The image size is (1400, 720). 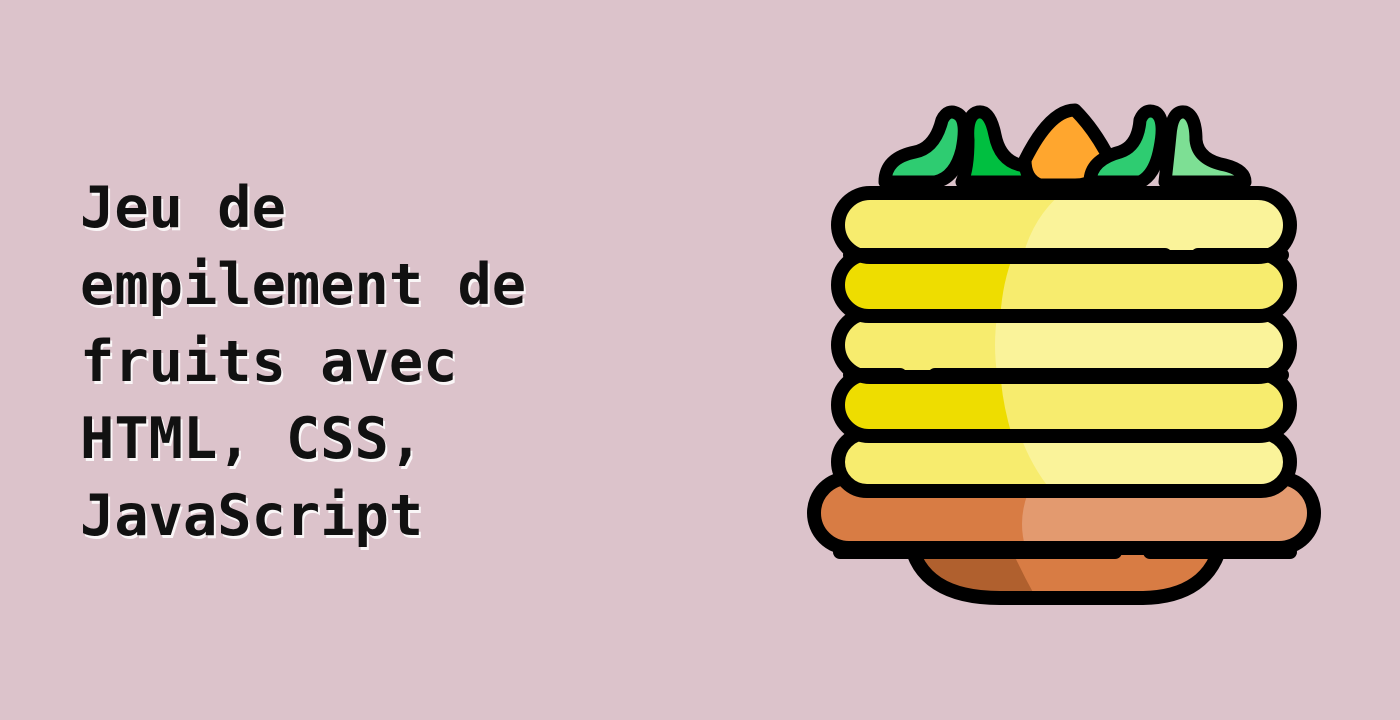 I want to click on title-line-2: empilement de, so click(x=303, y=285).